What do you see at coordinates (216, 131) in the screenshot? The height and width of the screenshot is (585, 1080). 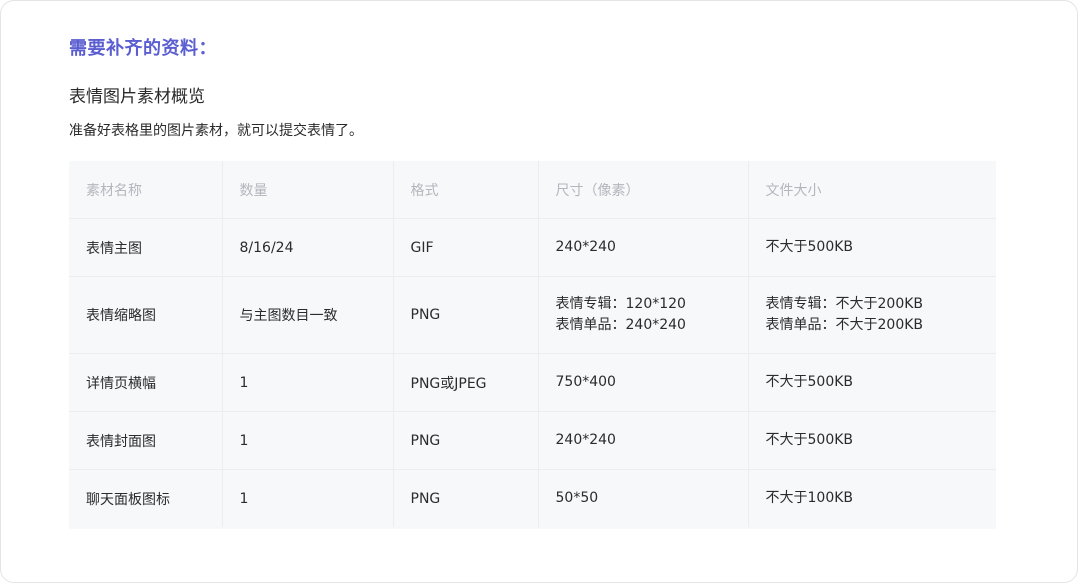 I see `description: 准备好表格里的图片素材，就可以提交表情了。` at bounding box center [216, 131].